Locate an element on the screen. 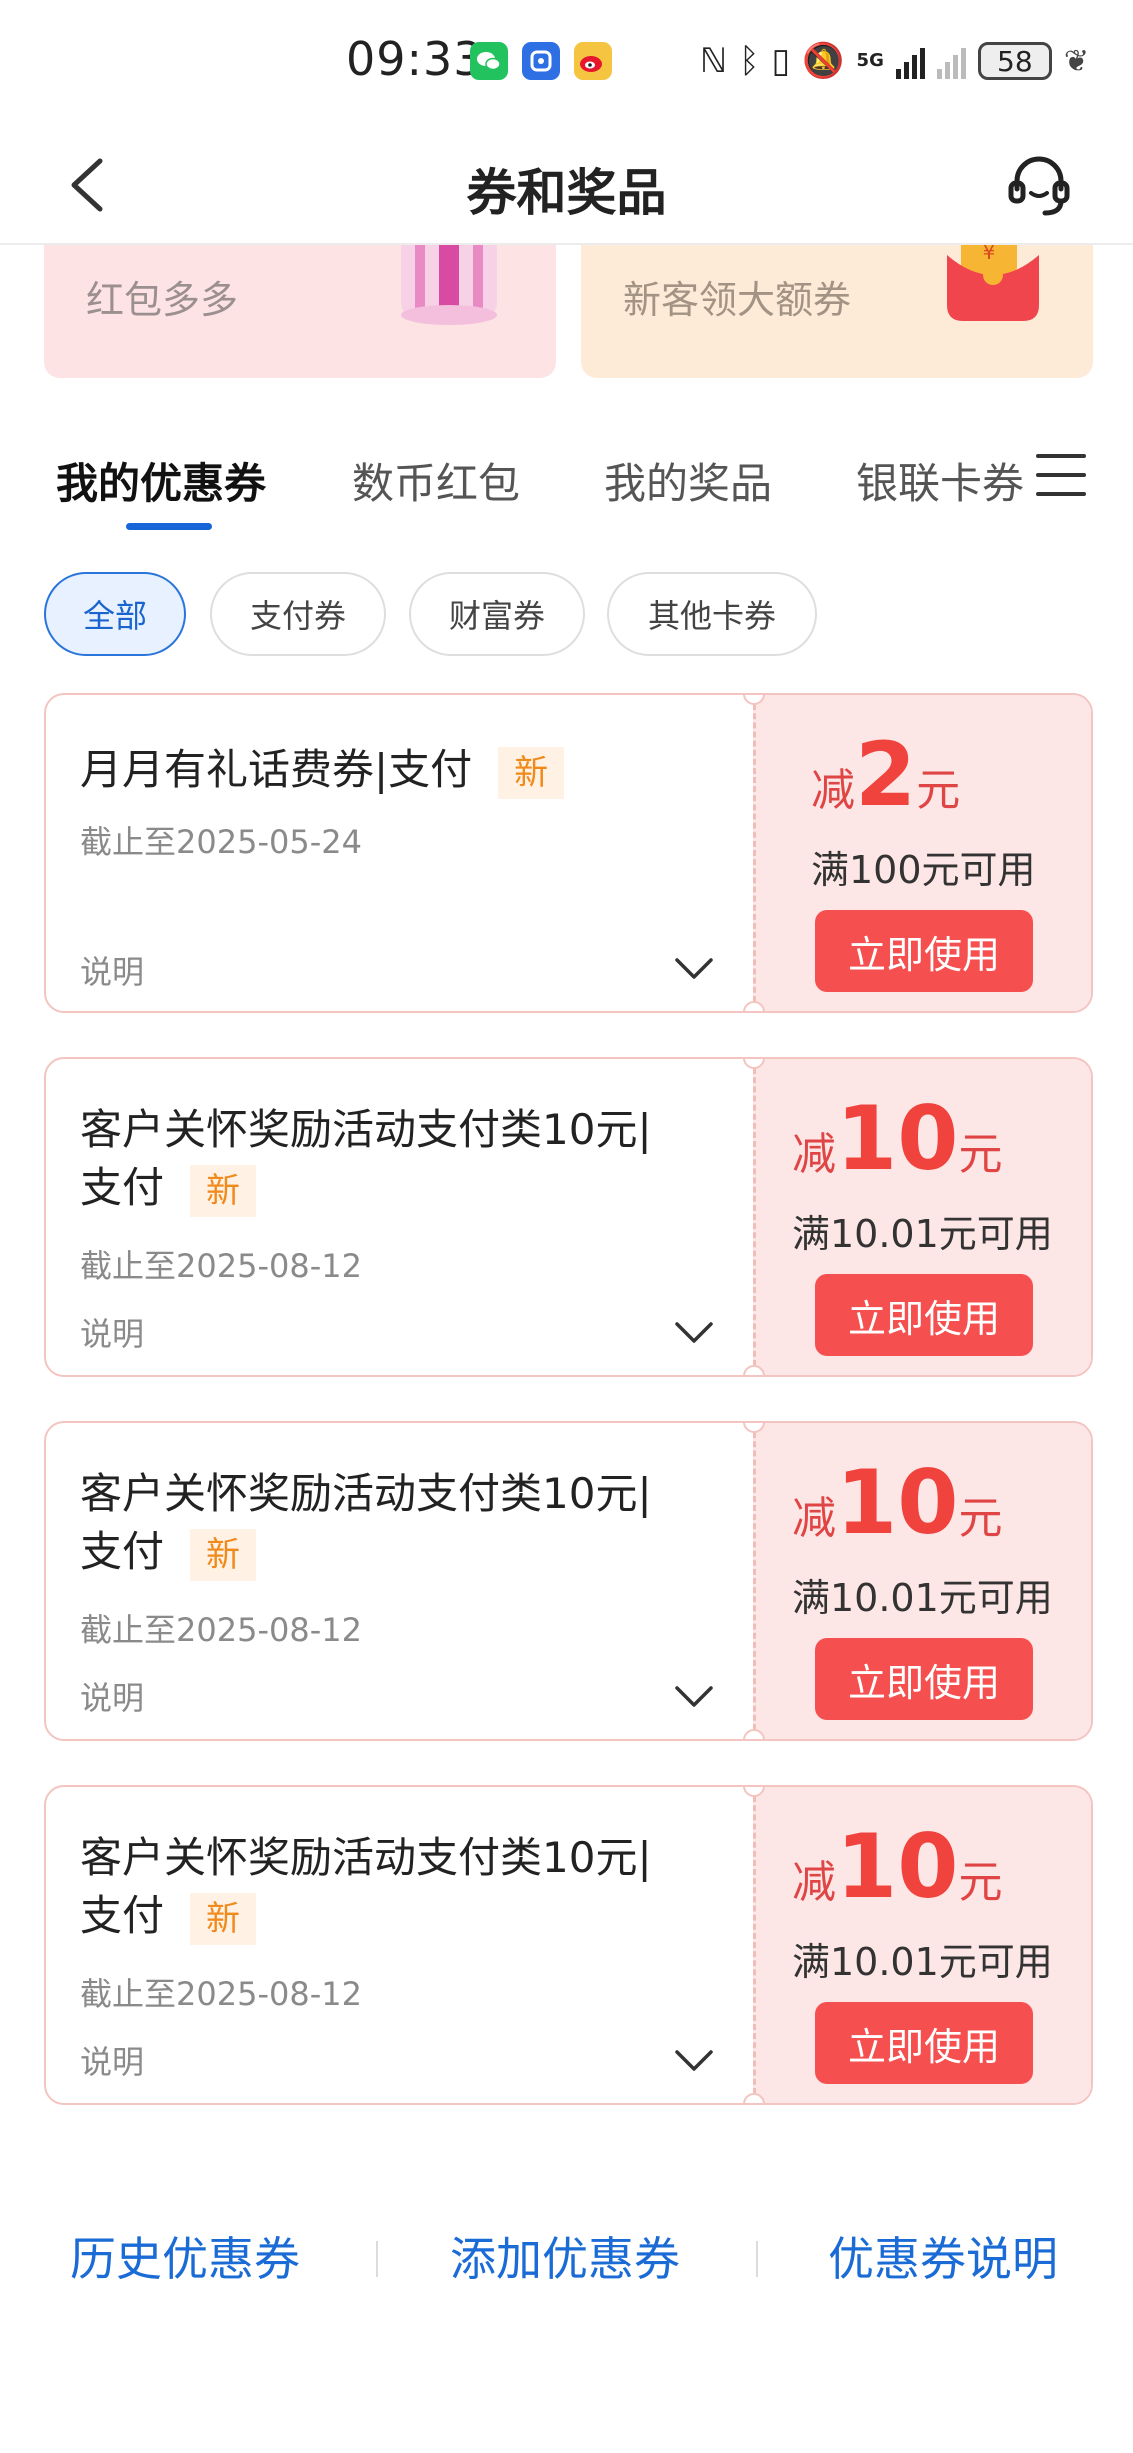 This screenshot has height=2453, width=1133. headset-icon is located at coordinates (1039, 185).